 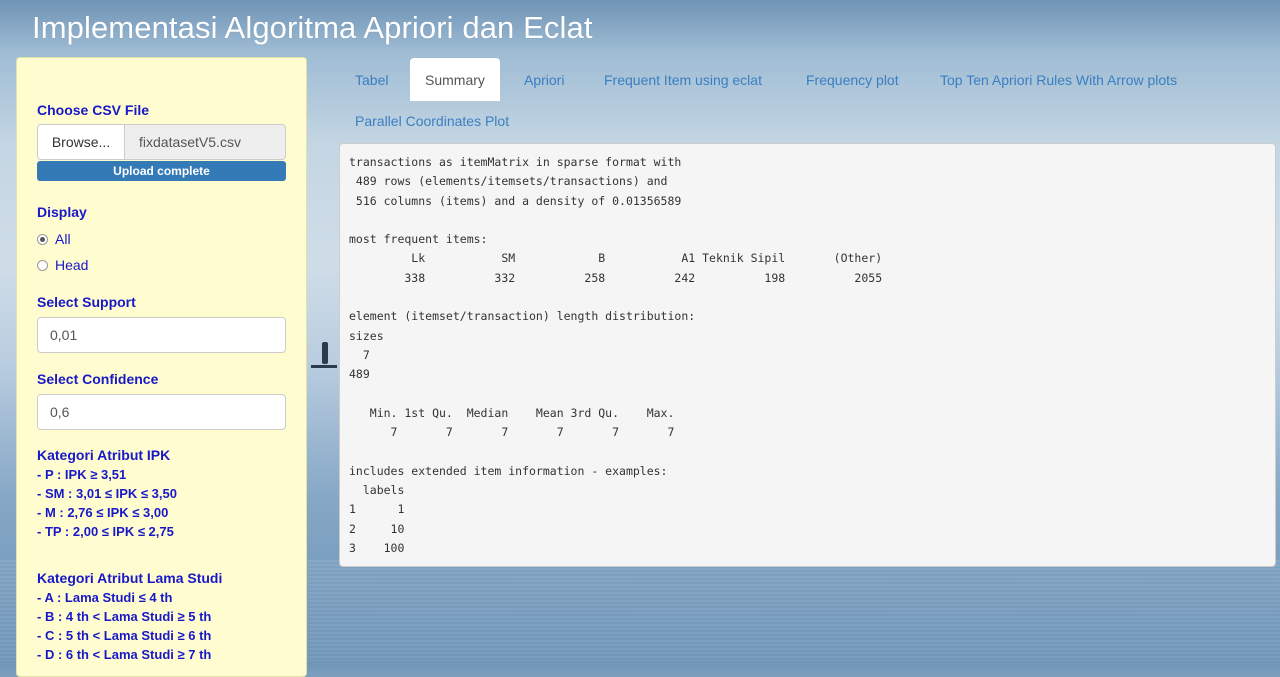 What do you see at coordinates (161, 335) in the screenshot?
I see `support-input: 0,01` at bounding box center [161, 335].